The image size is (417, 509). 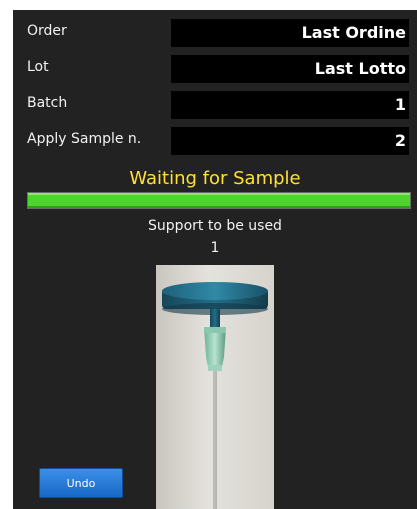 I want to click on lot-label: Lot, so click(x=38, y=67).